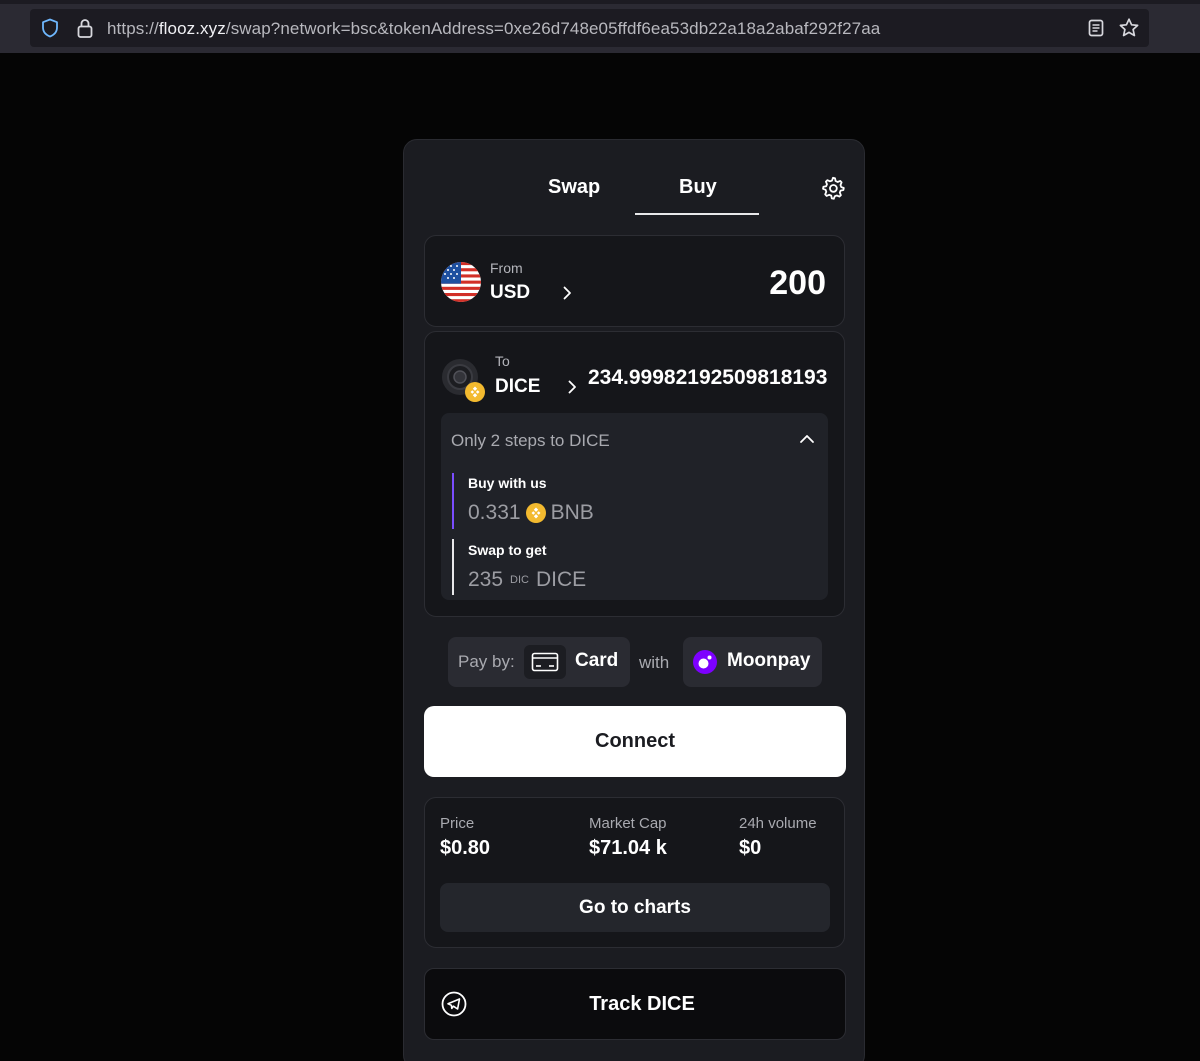 The width and height of the screenshot is (1200, 1061). I want to click on credit-card-icon, so click(545, 662).